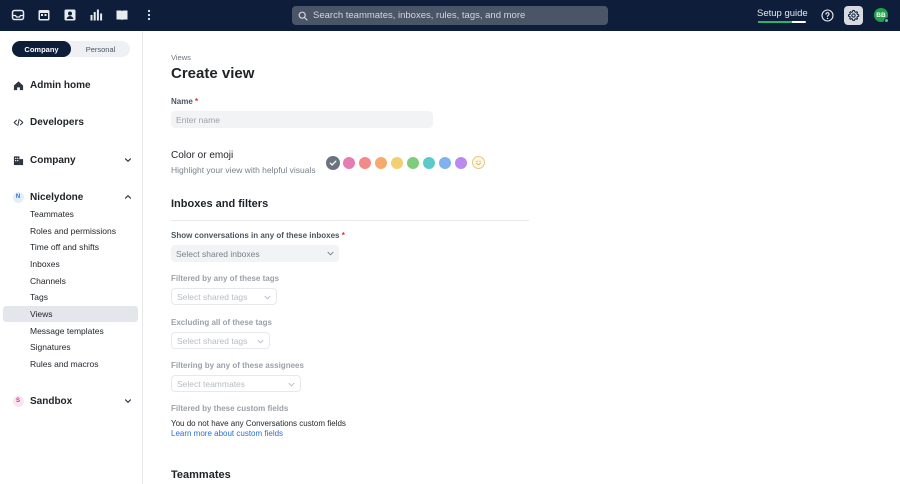 The height and width of the screenshot is (484, 900). Describe the element at coordinates (18, 197) in the screenshot. I see `workspace-badge: N` at that location.